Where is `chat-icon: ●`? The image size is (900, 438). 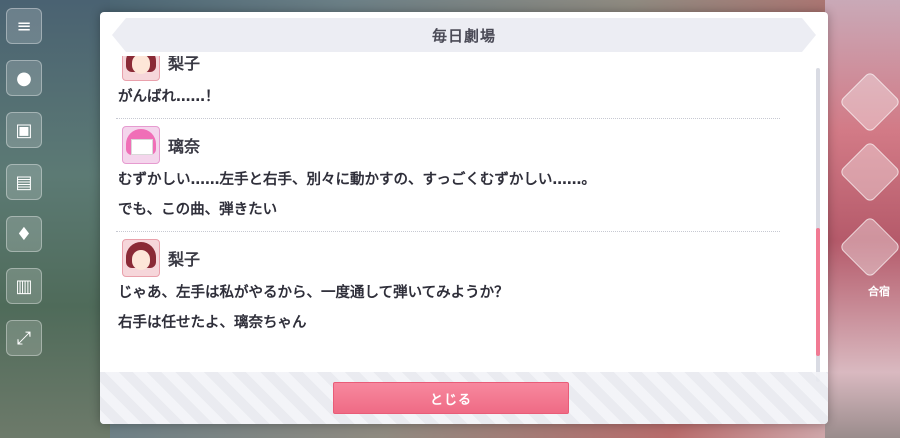
chat-icon: ● is located at coordinates (24, 78).